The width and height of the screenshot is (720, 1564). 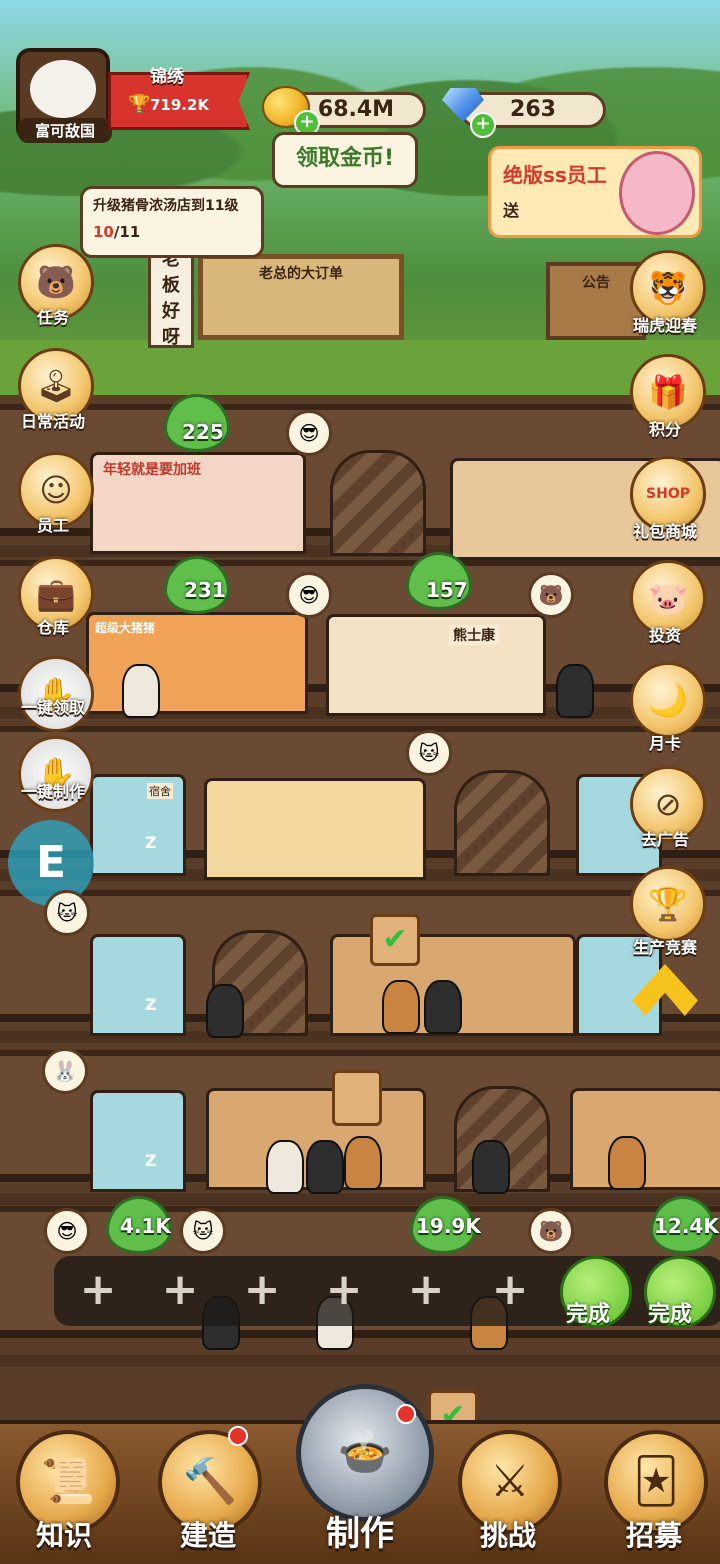 I want to click on office-room: 年轻就是要加班, so click(x=198, y=503).